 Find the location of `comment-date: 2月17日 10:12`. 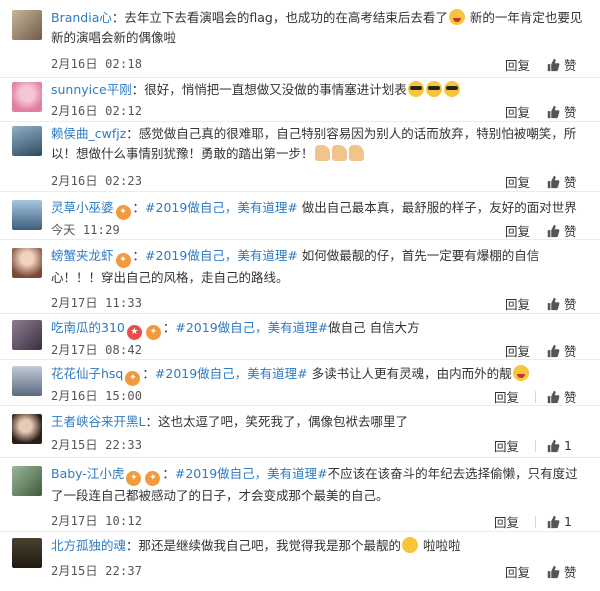

comment-date: 2月17日 10:12 is located at coordinates (97, 521).